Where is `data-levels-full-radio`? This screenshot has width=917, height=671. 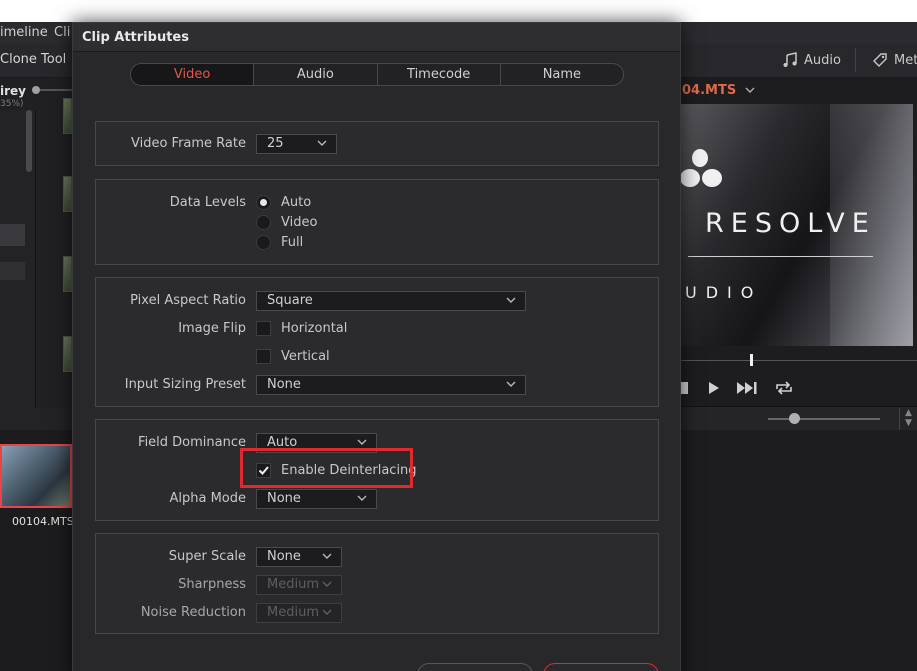
data-levels-full-radio is located at coordinates (263, 242).